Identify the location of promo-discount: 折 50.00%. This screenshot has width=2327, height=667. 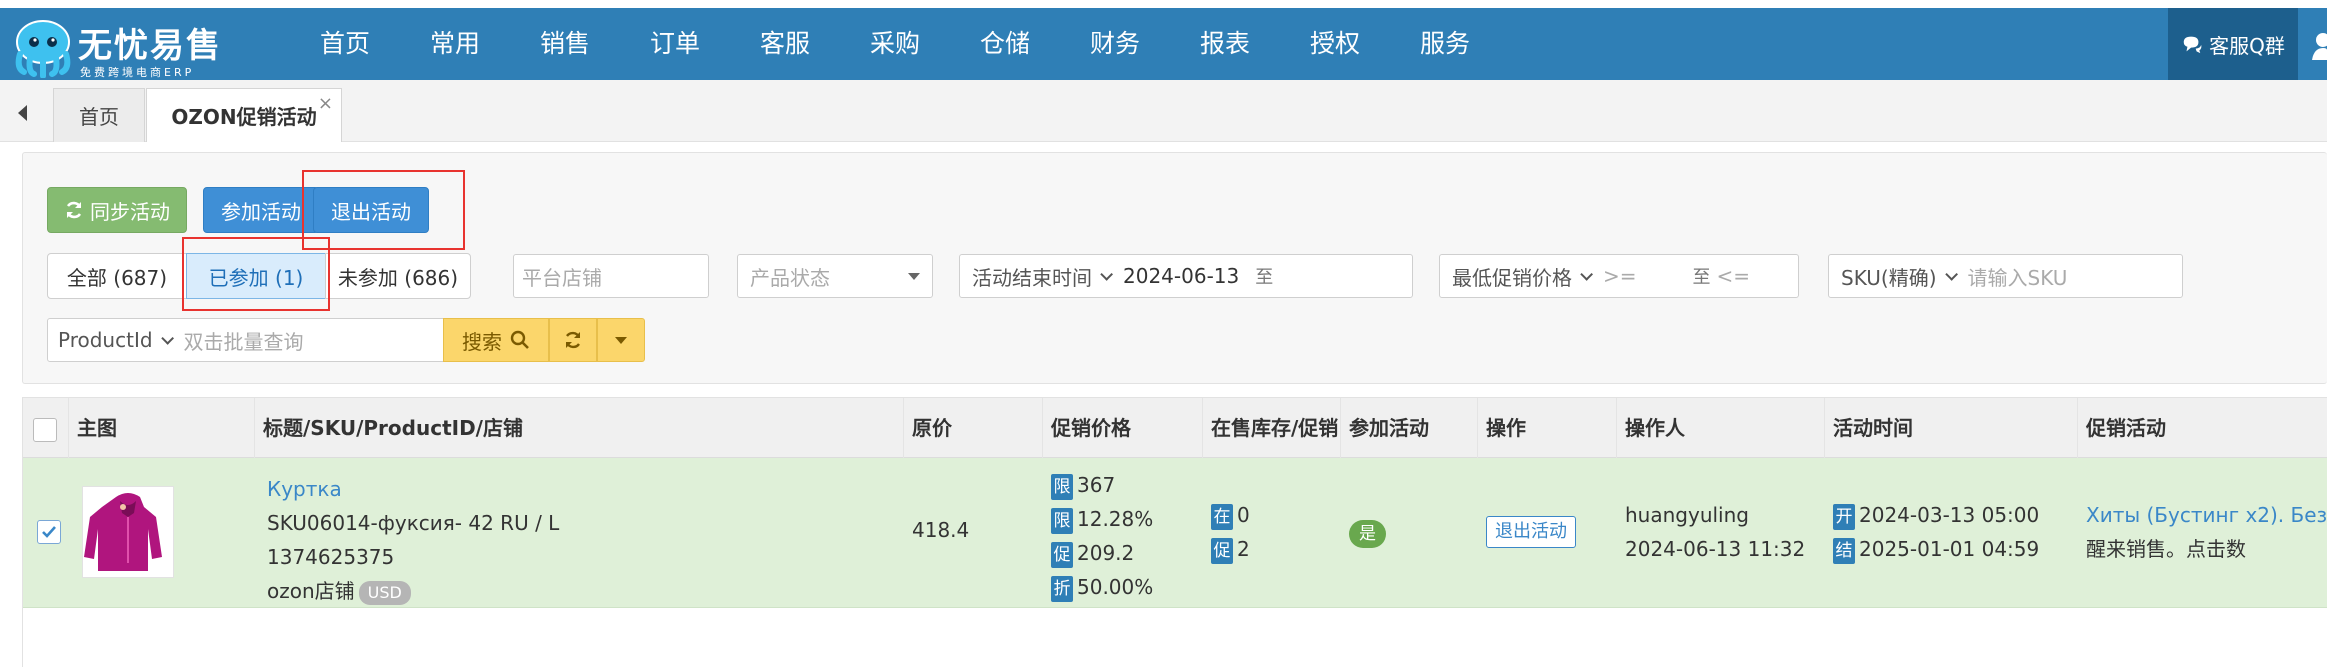
(1102, 587).